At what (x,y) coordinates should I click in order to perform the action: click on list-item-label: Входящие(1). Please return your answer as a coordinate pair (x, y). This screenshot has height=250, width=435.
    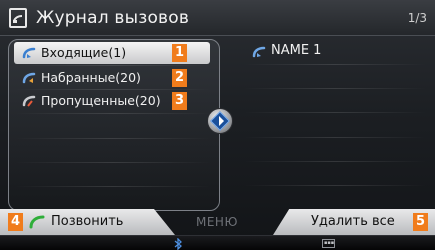
    Looking at the image, I should click on (84, 52).